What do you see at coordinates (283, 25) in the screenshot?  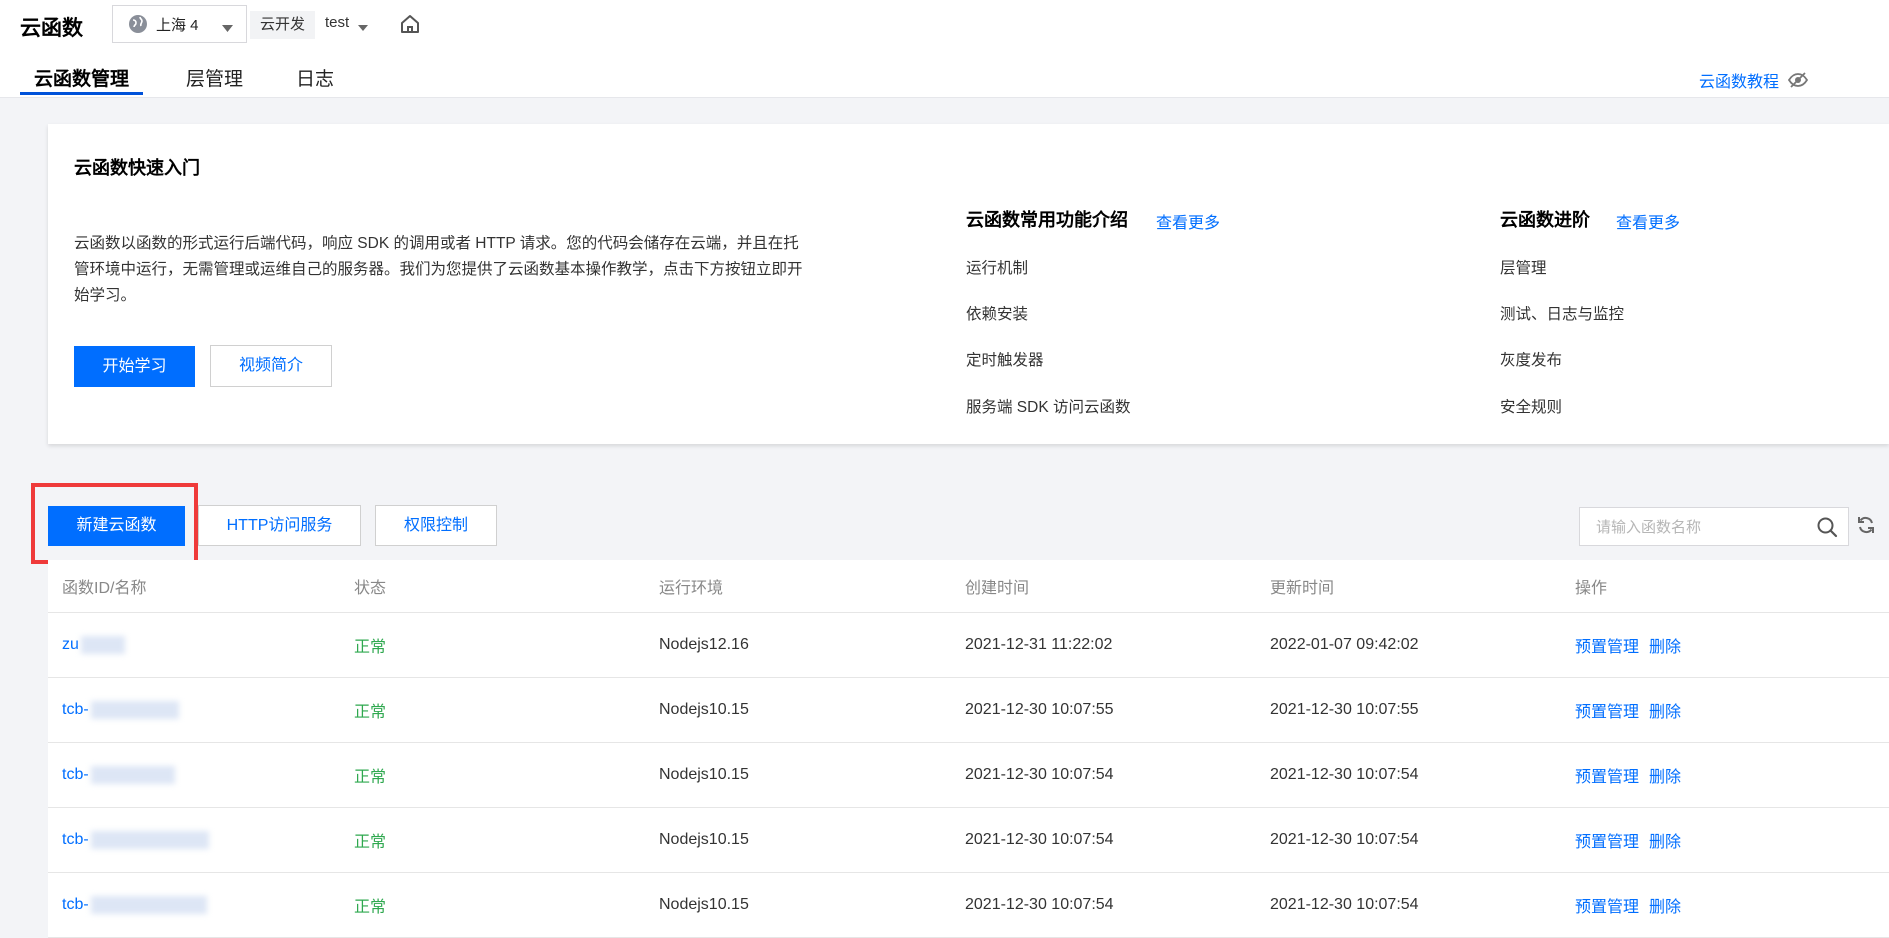 I see `env-tag: 云开发` at bounding box center [283, 25].